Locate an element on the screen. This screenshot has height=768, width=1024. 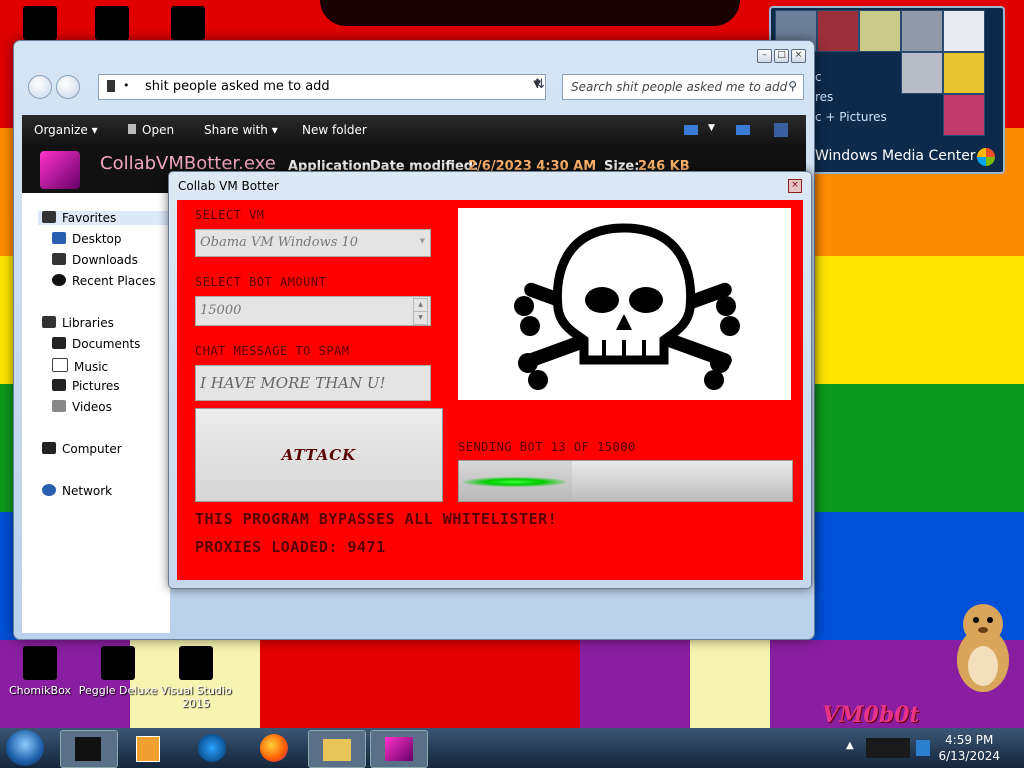
downloads-icon is located at coordinates (59, 259).